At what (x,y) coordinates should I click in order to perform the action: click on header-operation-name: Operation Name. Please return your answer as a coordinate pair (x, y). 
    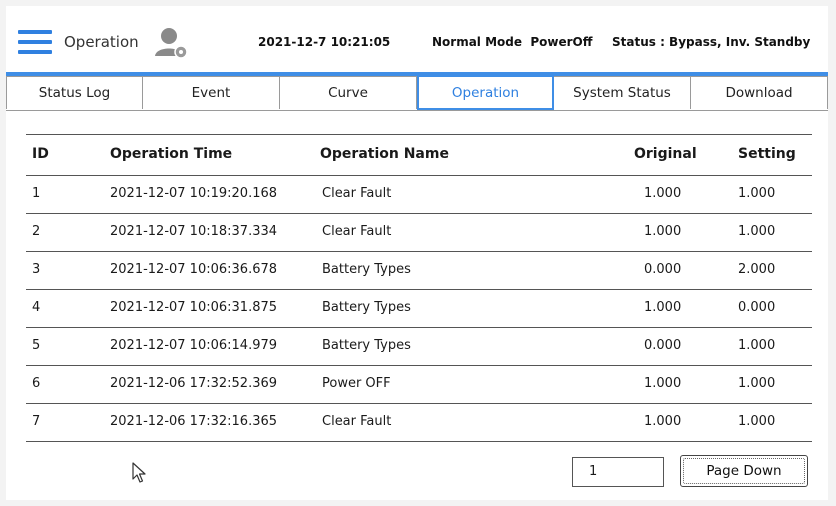
    Looking at the image, I should click on (384, 154).